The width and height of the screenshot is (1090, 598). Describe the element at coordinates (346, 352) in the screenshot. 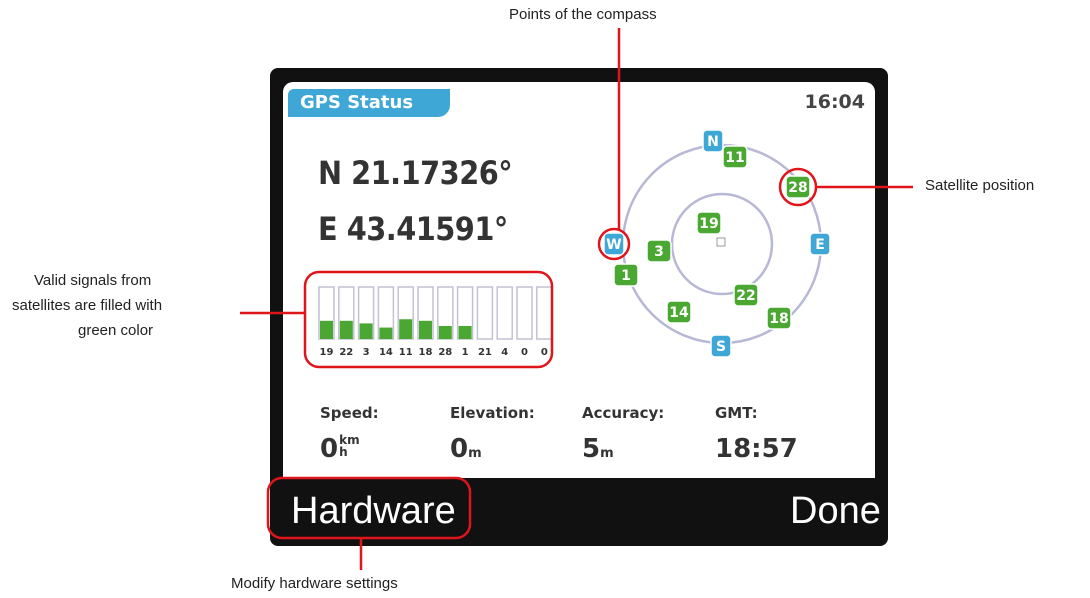

I see `signal-bar-label: 22` at that location.